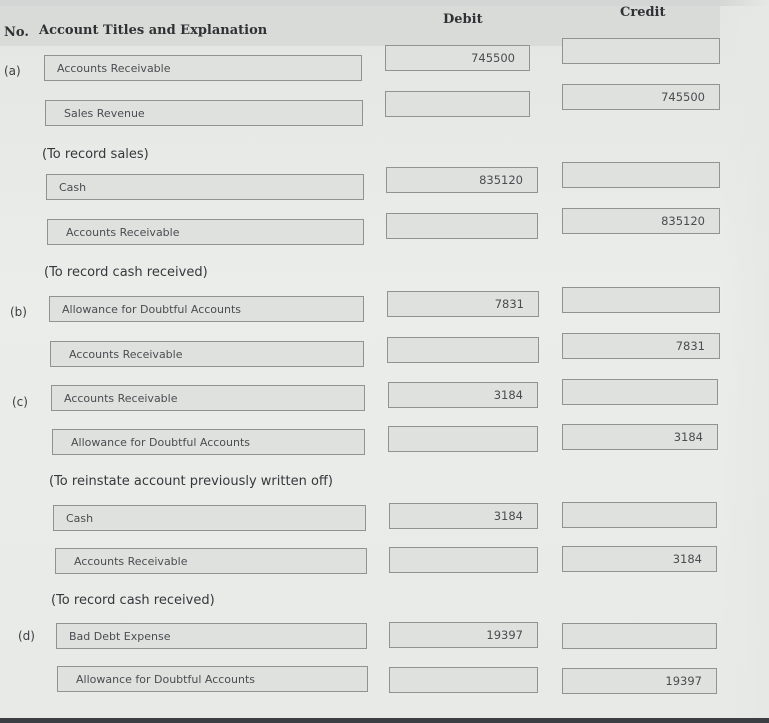 Image resolution: width=769 pixels, height=723 pixels. I want to click on entry-label-d: (d), so click(26, 636).